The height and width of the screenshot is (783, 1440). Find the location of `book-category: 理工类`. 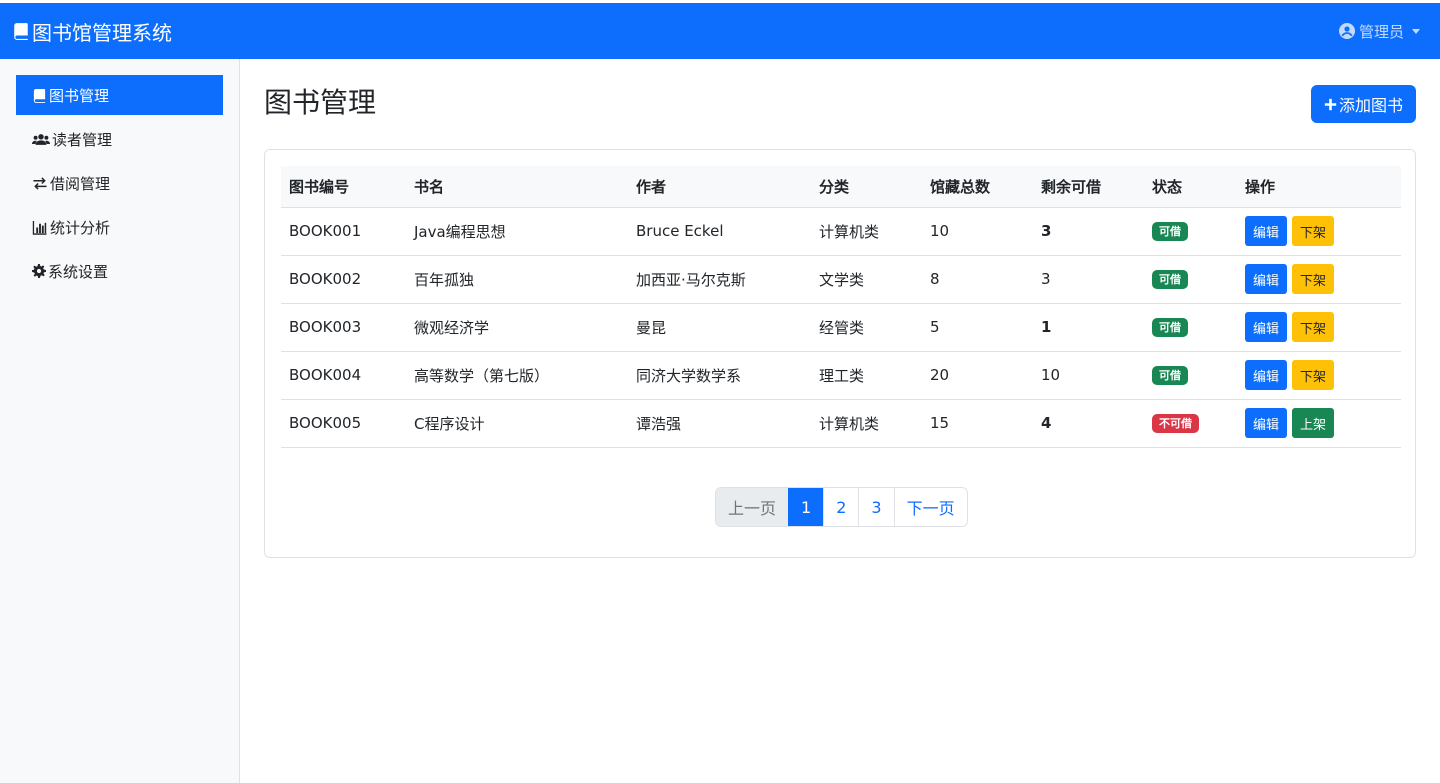

book-category: 理工类 is located at coordinates (866, 375).